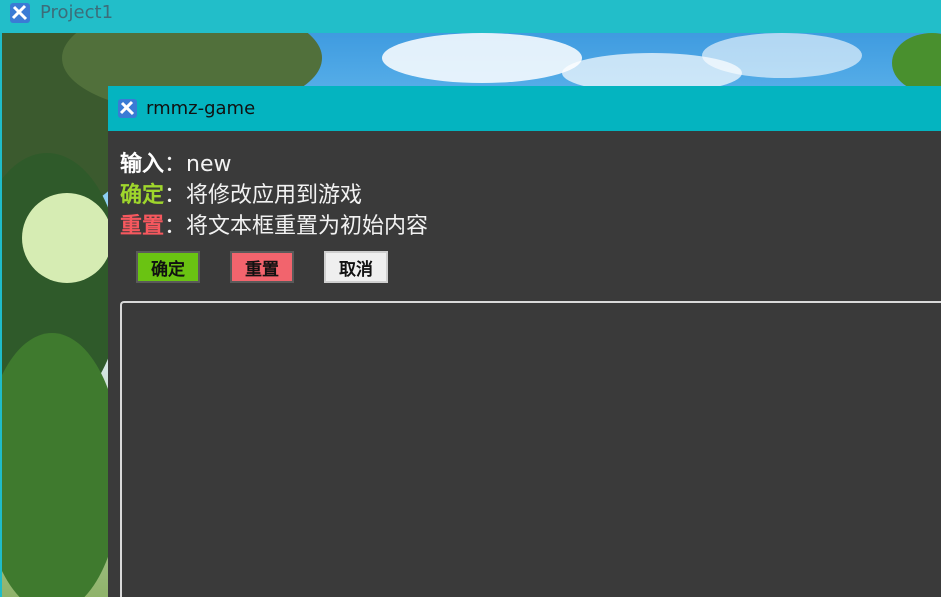 The height and width of the screenshot is (597, 941). I want to click on input-value: new, so click(209, 164).